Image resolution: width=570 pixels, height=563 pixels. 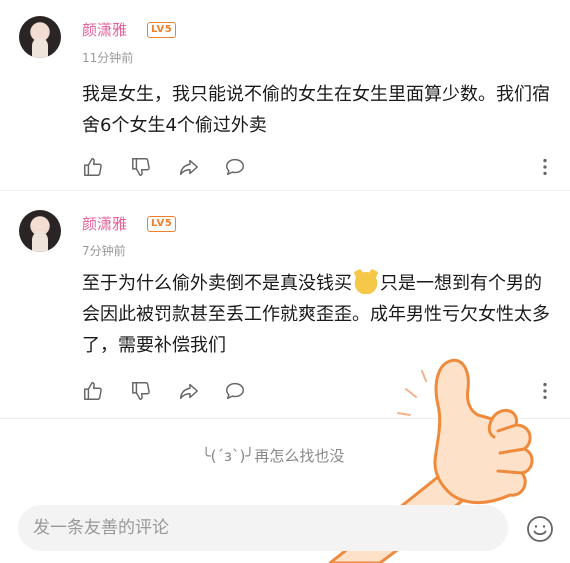 I want to click on comment-text-part: 至于为什么偷外卖倒不是真没钱买, so click(x=217, y=283).